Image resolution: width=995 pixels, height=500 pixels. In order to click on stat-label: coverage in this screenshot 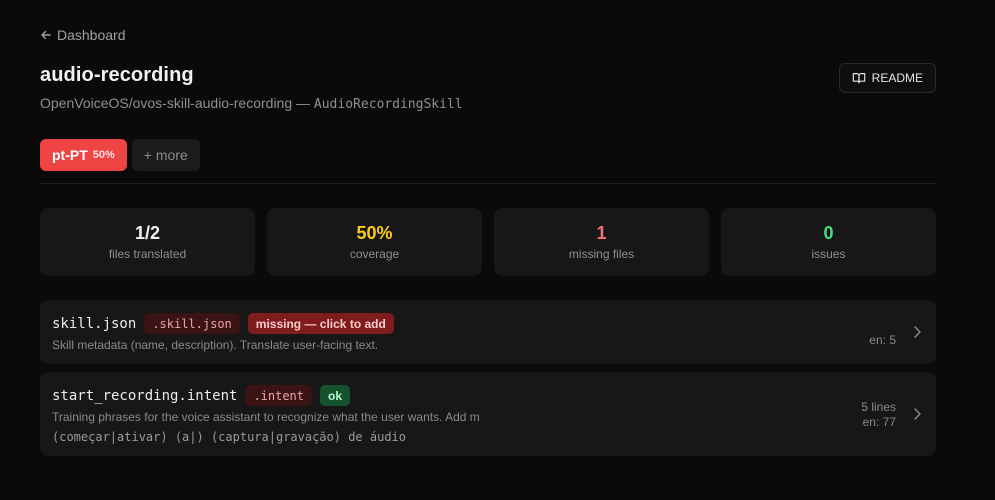, I will do `click(374, 254)`.